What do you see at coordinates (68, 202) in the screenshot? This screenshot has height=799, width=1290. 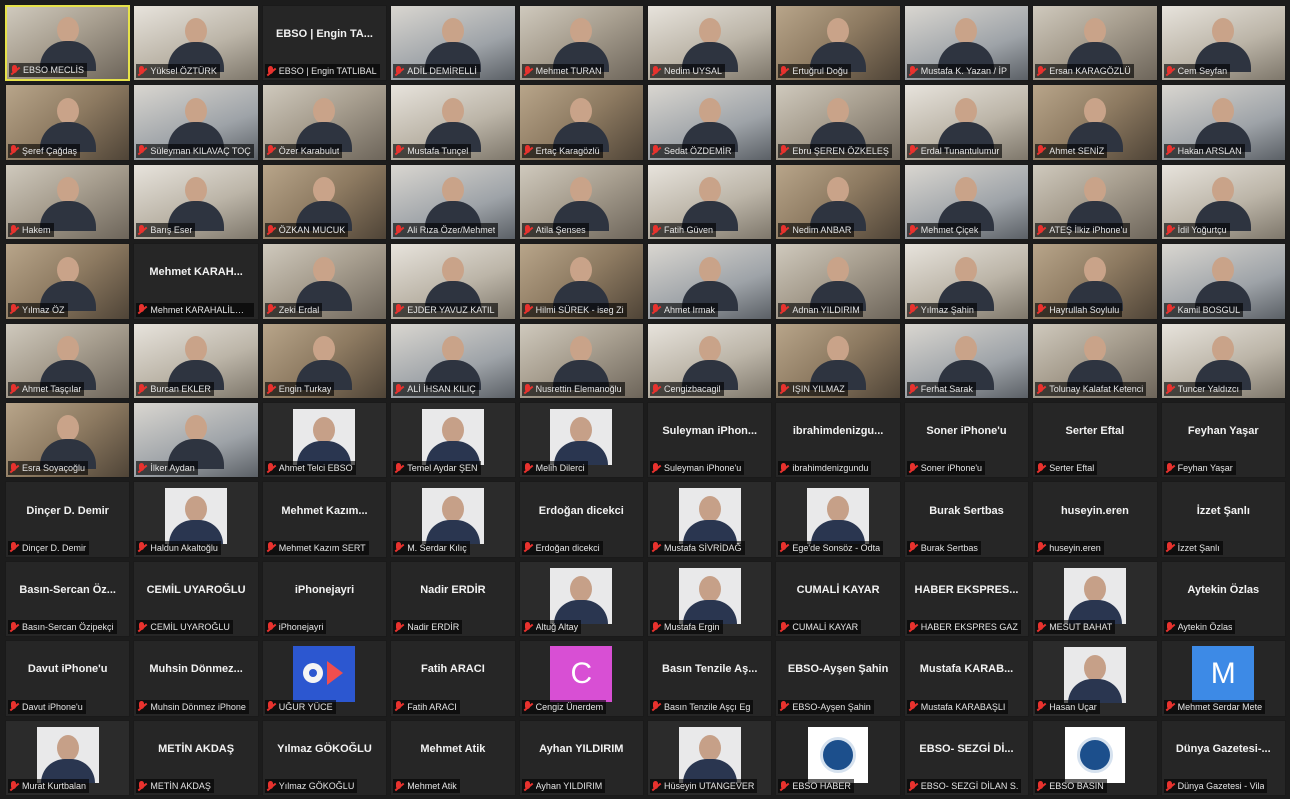 I see `participant-tile: Hakem` at bounding box center [68, 202].